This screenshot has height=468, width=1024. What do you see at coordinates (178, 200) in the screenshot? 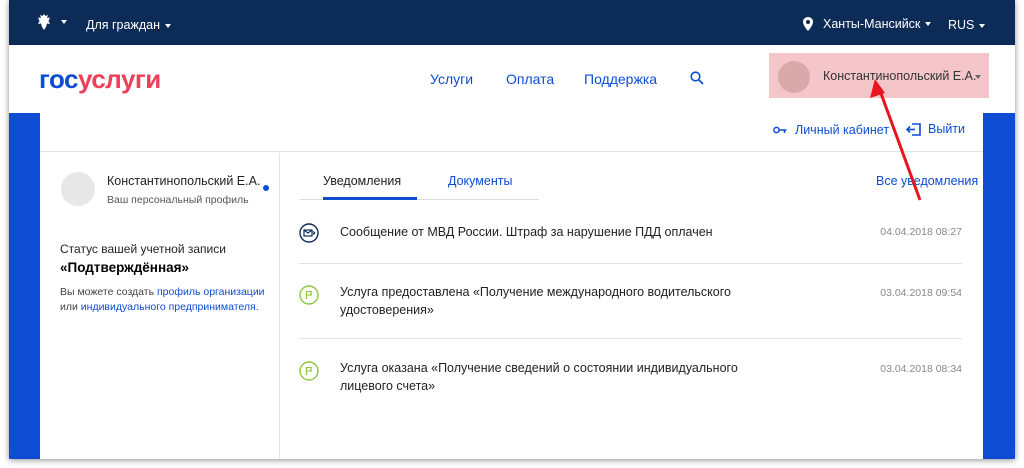
I see `sidebar-profile-label: Ваш персональный профиль` at bounding box center [178, 200].